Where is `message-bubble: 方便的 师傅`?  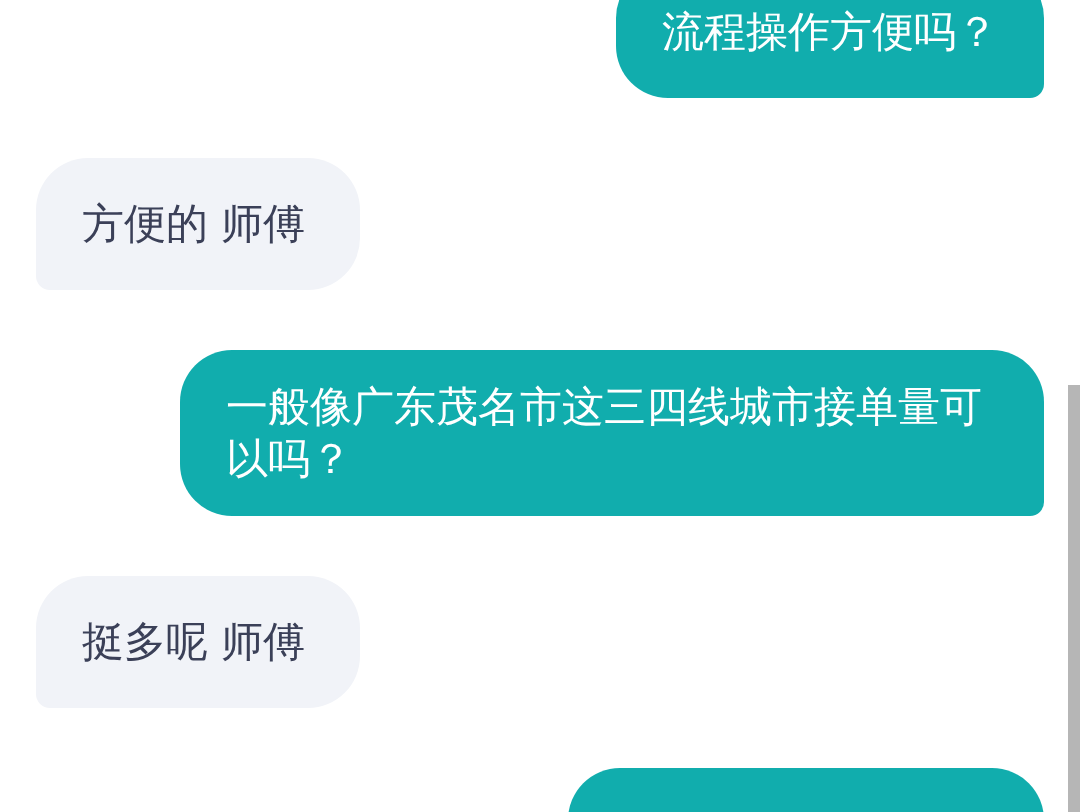 message-bubble: 方便的 师傅 is located at coordinates (198, 224).